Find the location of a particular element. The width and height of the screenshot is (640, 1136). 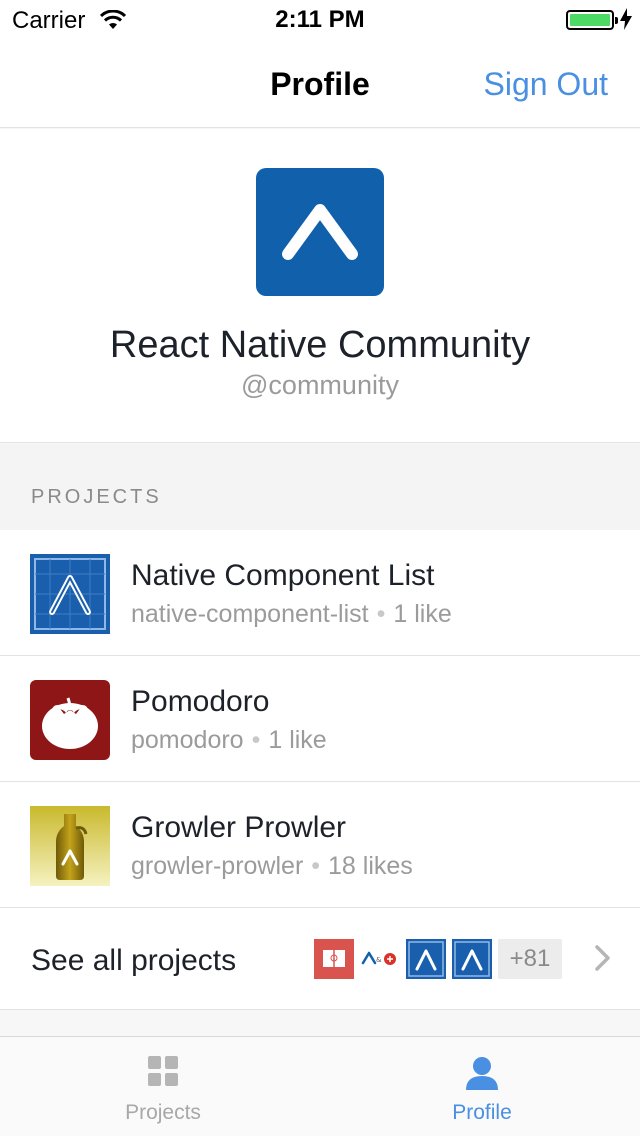

project-slug: growler-prowler is located at coordinates (217, 866).